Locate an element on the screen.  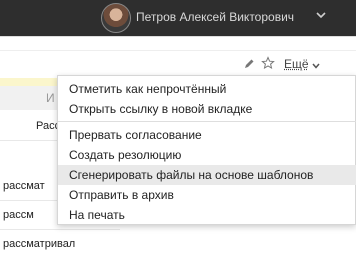
star-icon is located at coordinates (268, 63).